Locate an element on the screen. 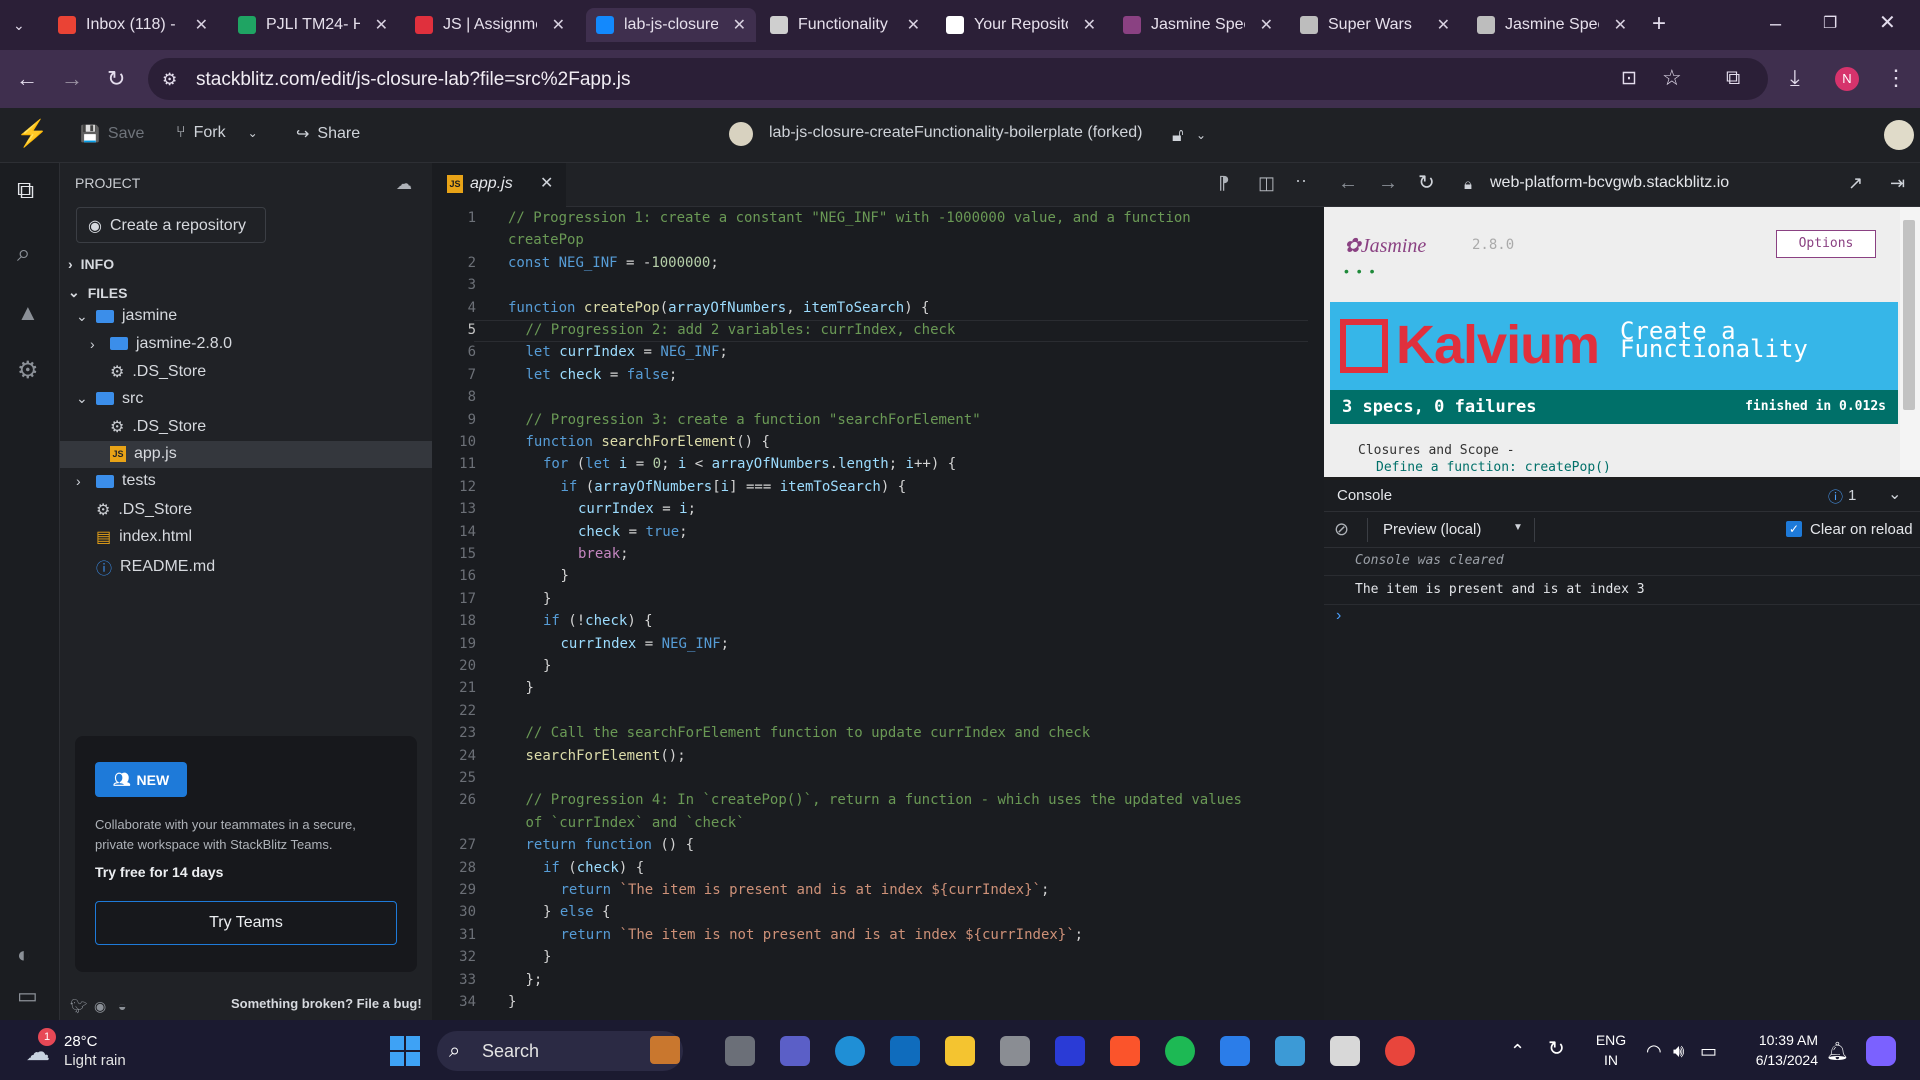 Image resolution: width=1920 pixels, height=1080 pixels. notification-bell-icon: 🔔︎ is located at coordinates (1837, 1051).